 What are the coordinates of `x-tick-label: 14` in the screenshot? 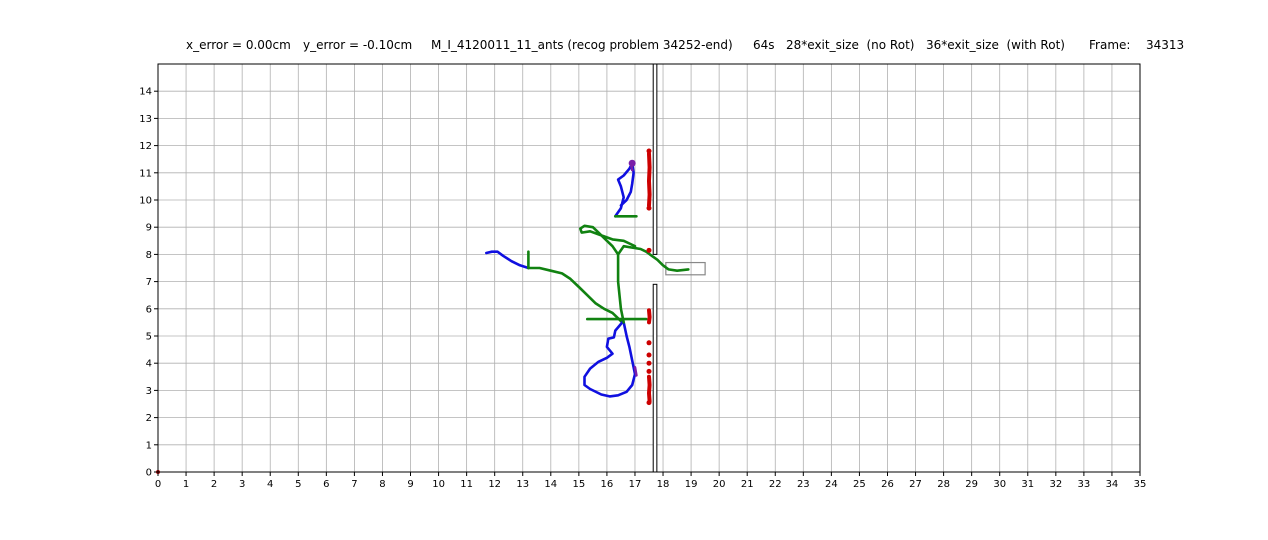 It's located at (550, 484).